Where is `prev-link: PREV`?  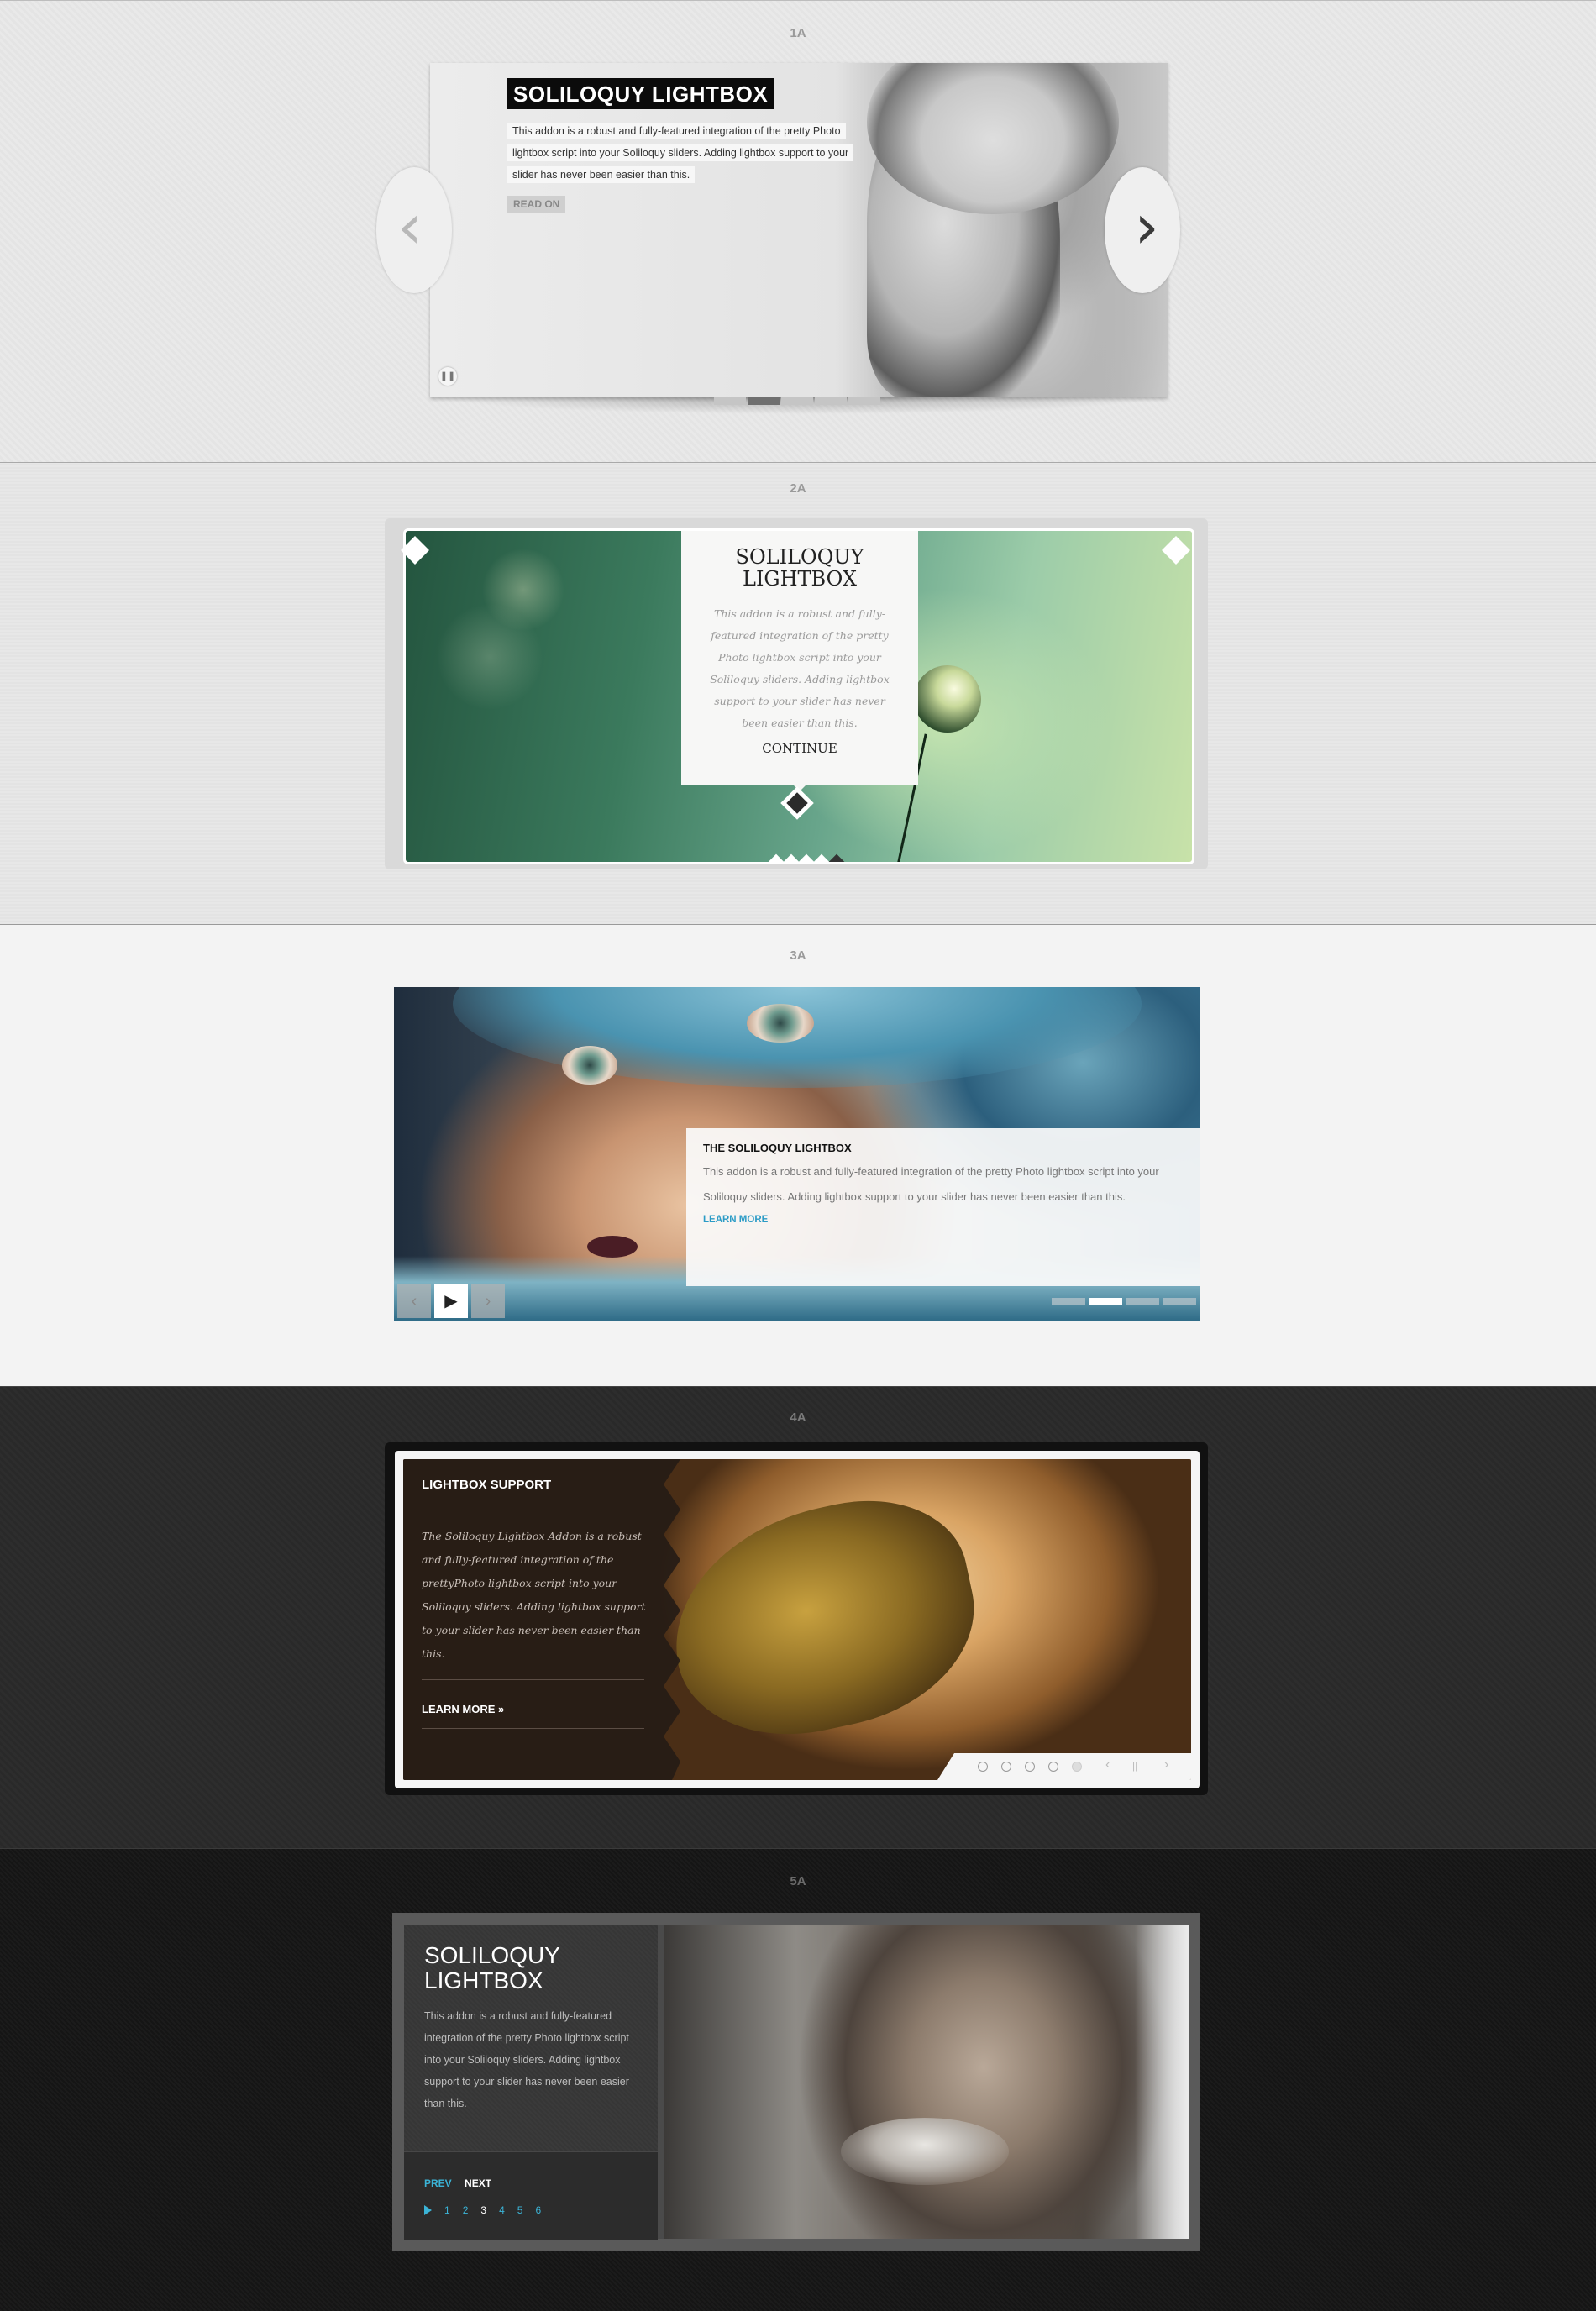 prev-link: PREV is located at coordinates (438, 2183).